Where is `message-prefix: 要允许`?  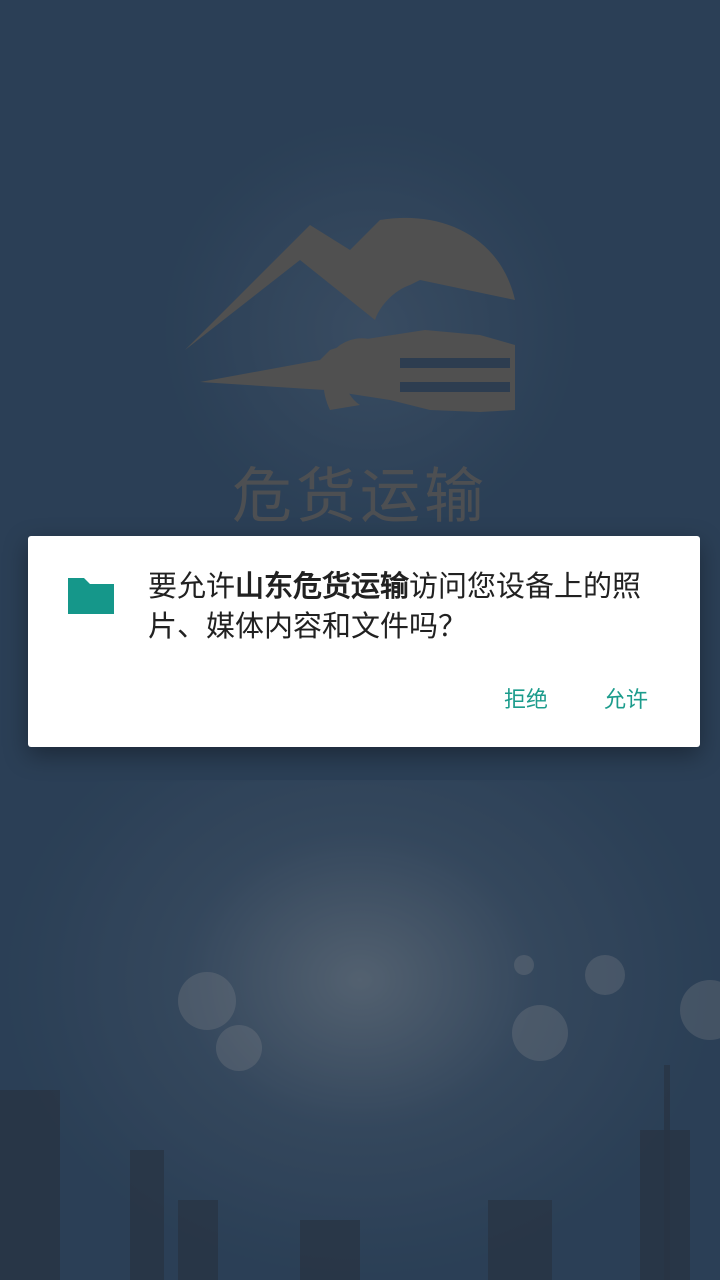 message-prefix: 要允许 is located at coordinates (192, 586).